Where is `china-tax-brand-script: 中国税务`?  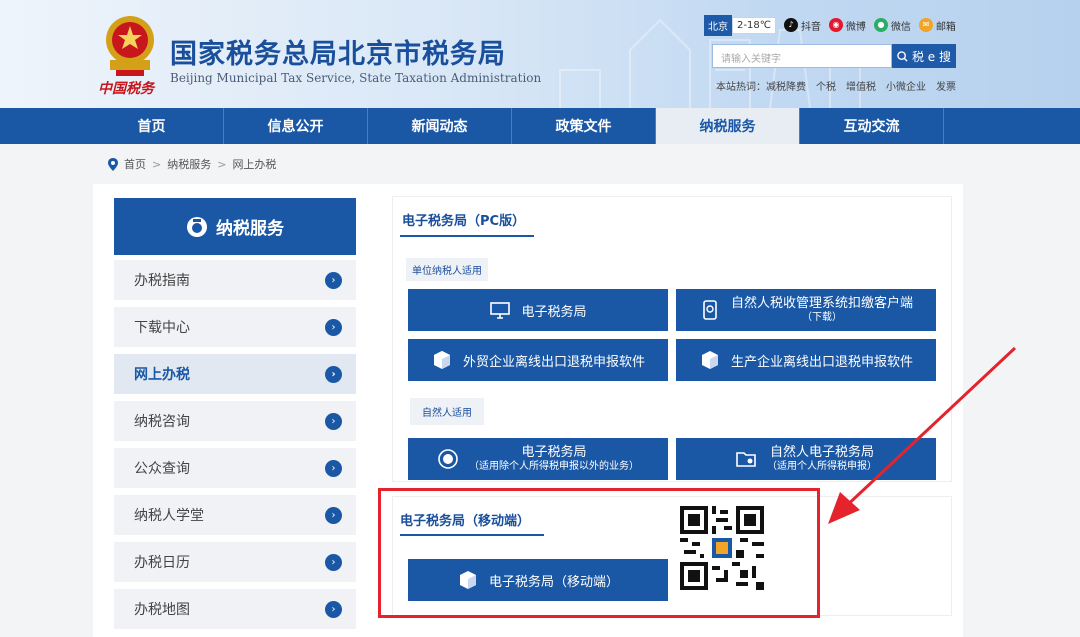
china-tax-brand-script: 中国税务 is located at coordinates (126, 89).